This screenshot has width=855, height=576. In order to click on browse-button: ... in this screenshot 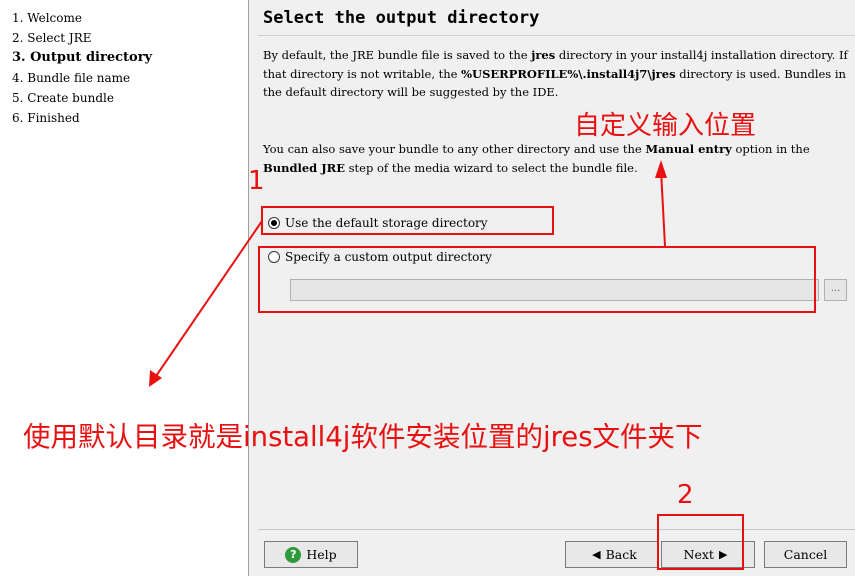, I will do `click(835, 290)`.